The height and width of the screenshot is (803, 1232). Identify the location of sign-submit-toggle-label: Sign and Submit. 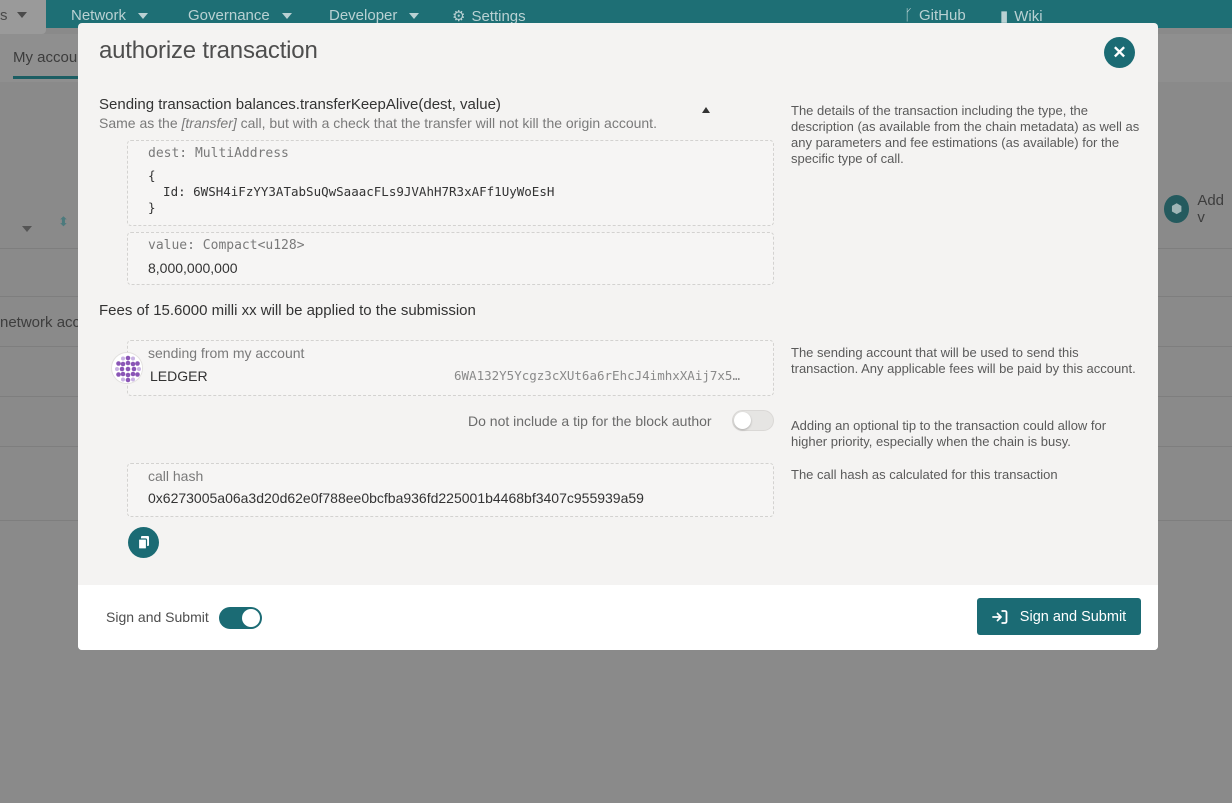
(157, 617).